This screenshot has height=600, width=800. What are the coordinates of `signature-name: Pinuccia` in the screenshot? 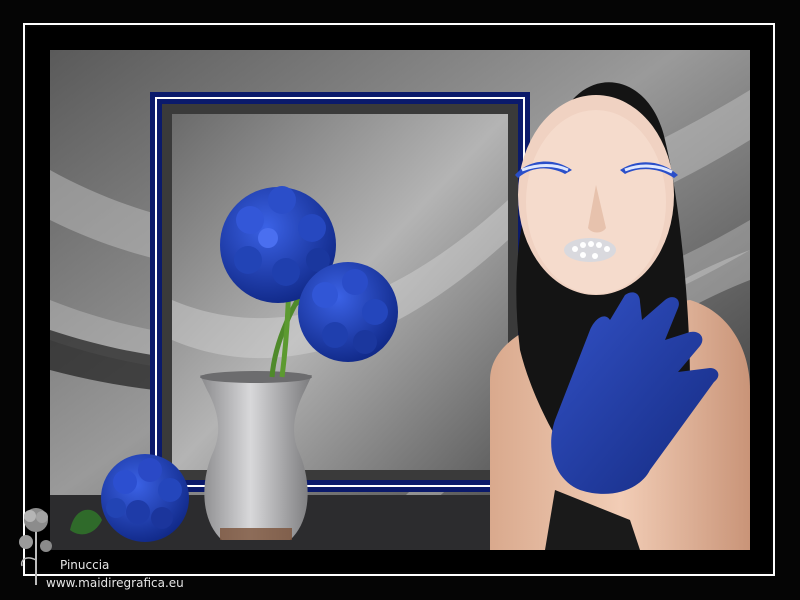 It's located at (85, 565).